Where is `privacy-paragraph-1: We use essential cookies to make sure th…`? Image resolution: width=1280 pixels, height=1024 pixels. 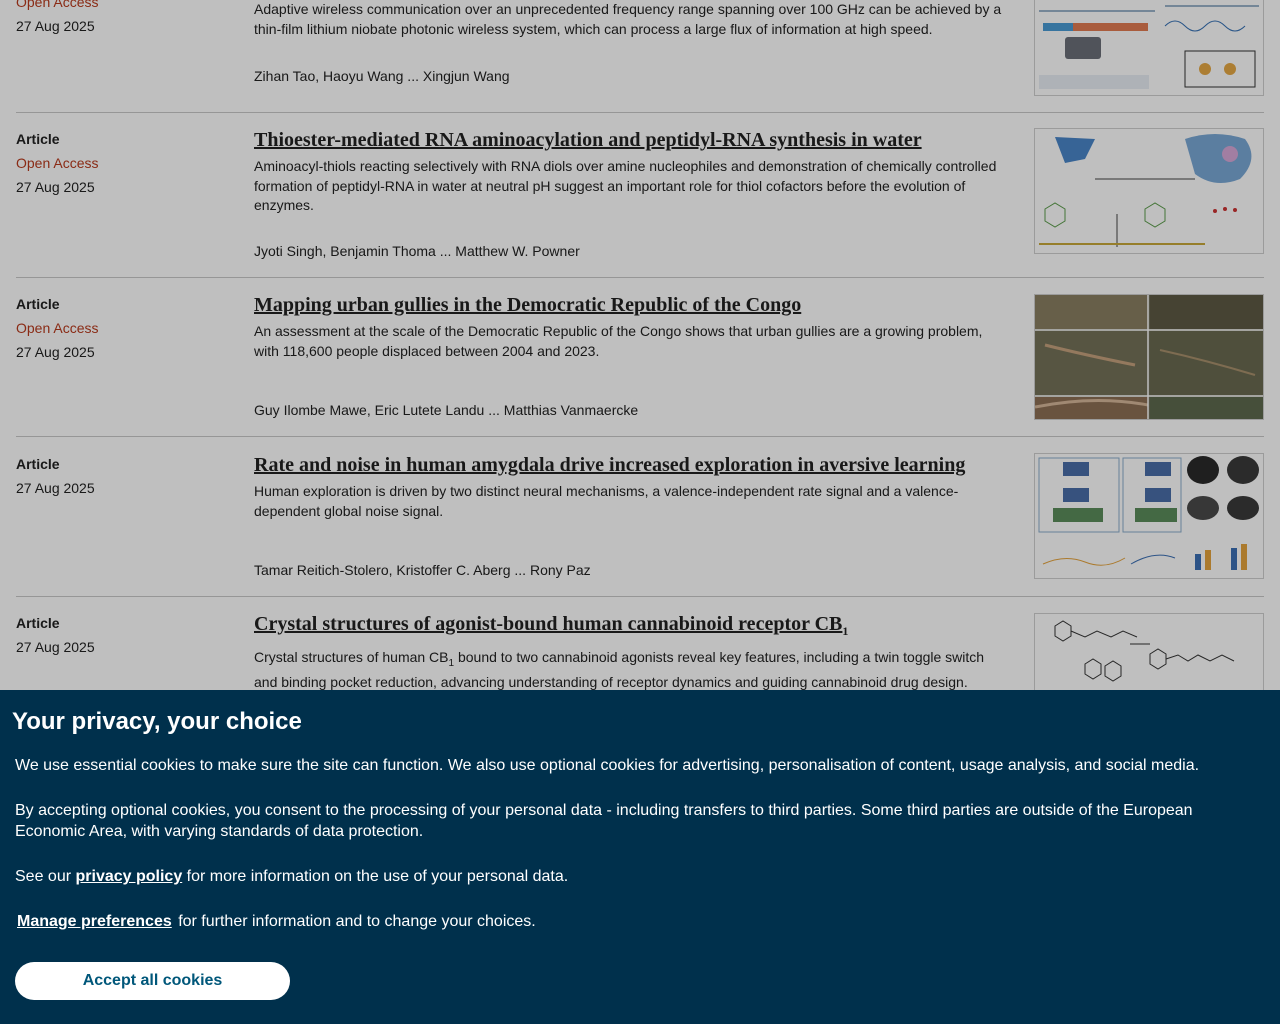 privacy-paragraph-1: We use essential cookies to make sure th… is located at coordinates (607, 765).